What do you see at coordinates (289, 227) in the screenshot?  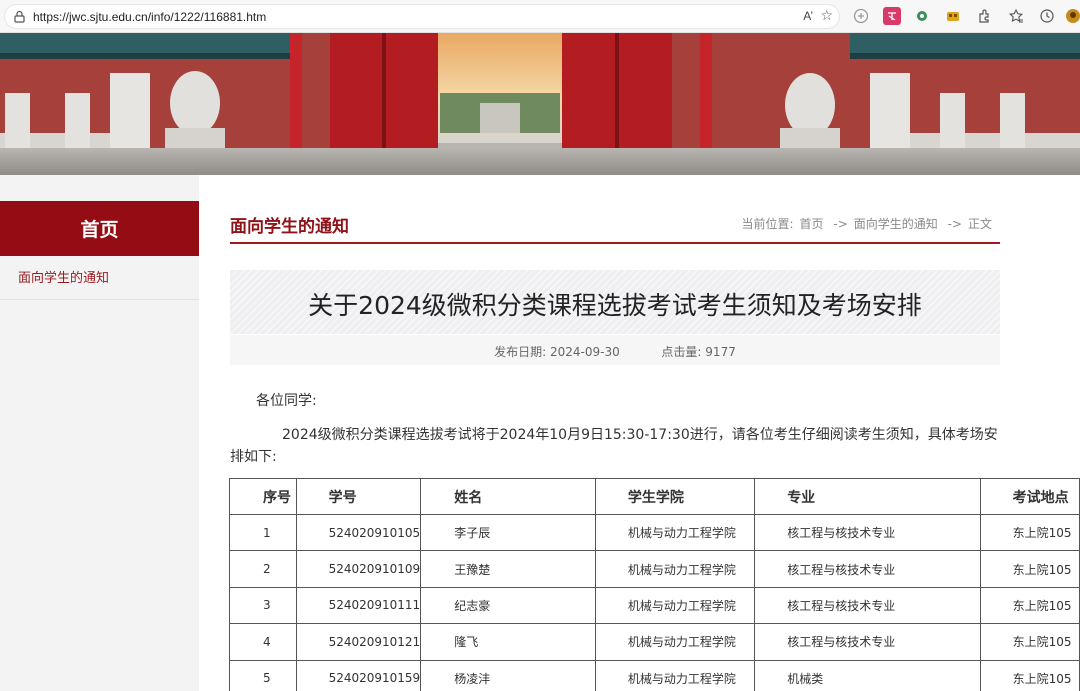 I see `section-title: 面向学生的通知` at bounding box center [289, 227].